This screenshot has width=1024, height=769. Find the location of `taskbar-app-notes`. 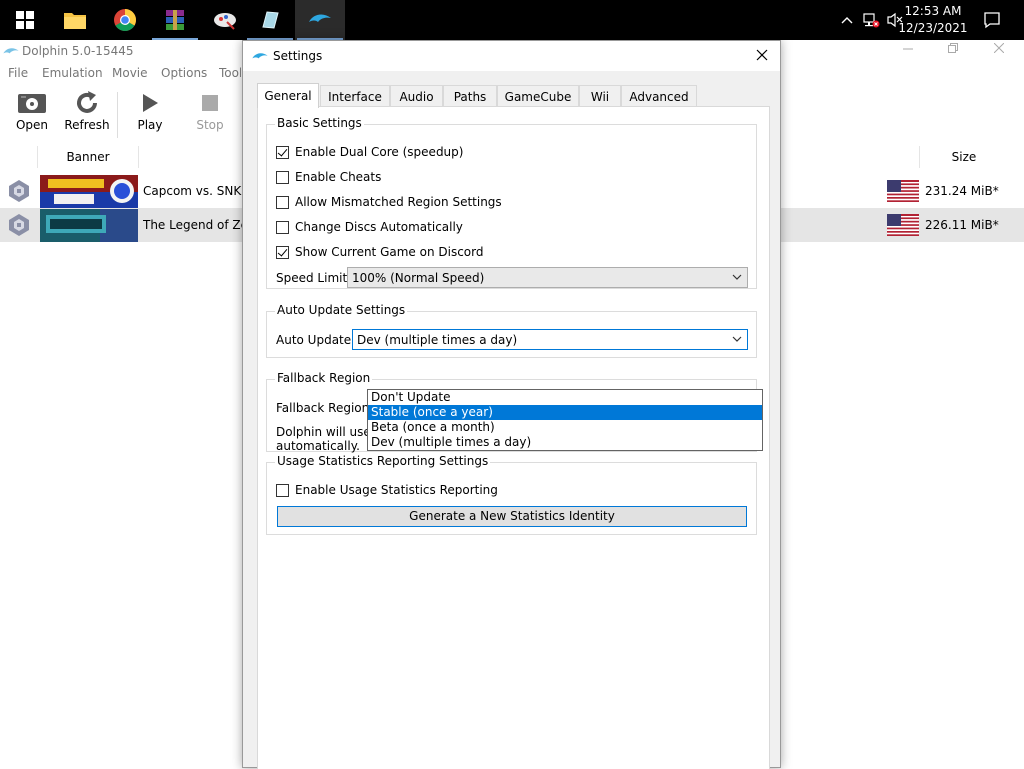

taskbar-app-notes is located at coordinates (270, 20).